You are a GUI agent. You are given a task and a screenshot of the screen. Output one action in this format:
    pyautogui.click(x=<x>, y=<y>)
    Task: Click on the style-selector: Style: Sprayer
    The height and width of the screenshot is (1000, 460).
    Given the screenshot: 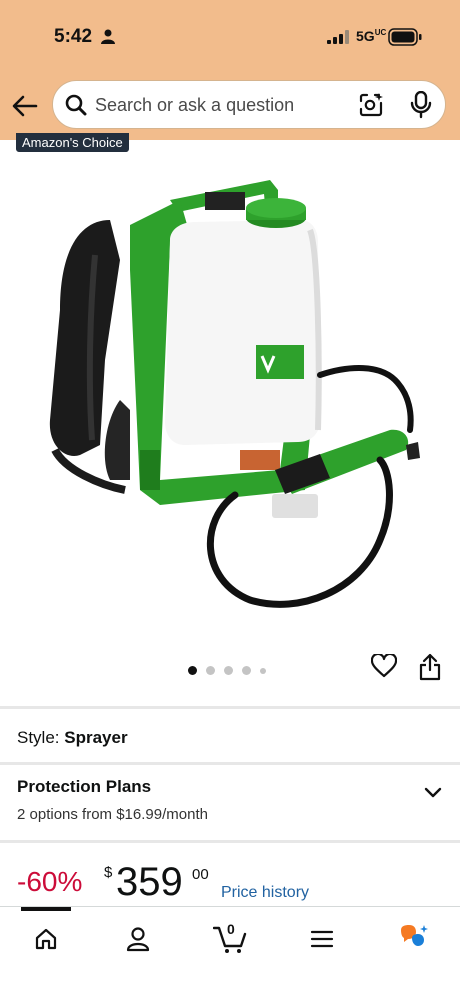 What is the action you would take?
    pyautogui.click(x=72, y=738)
    